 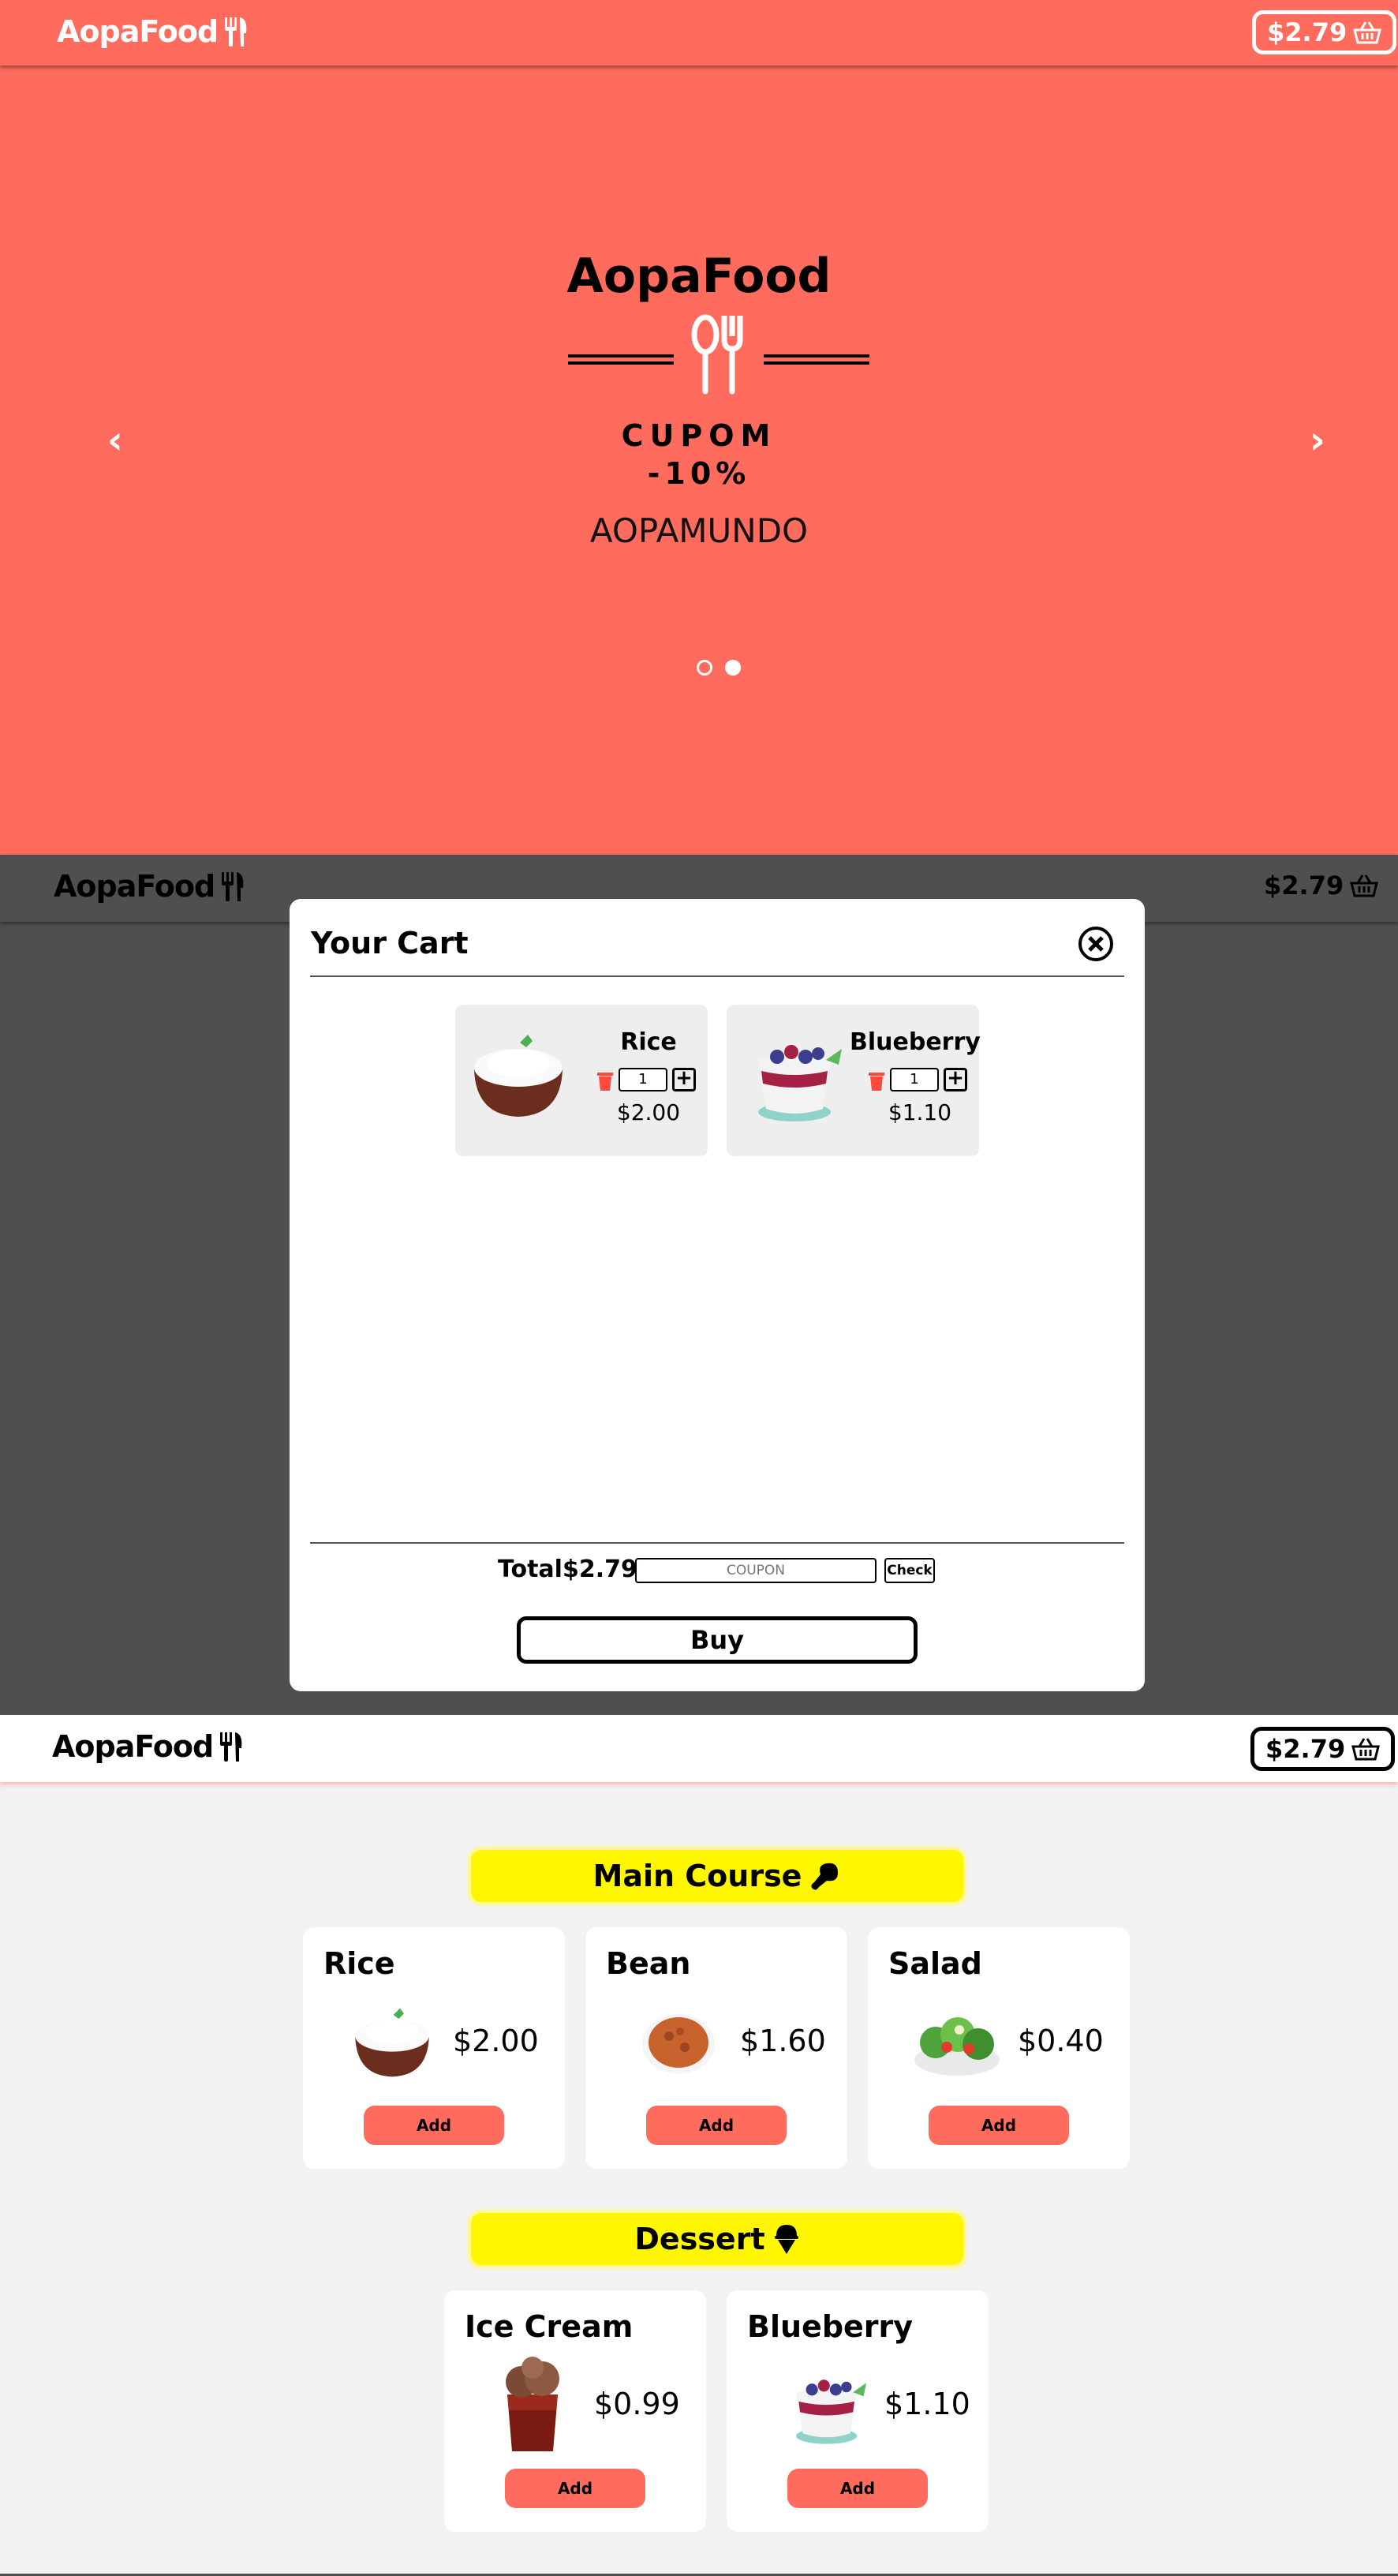 I want to click on menu-item-price: $0.99, so click(x=637, y=2404).